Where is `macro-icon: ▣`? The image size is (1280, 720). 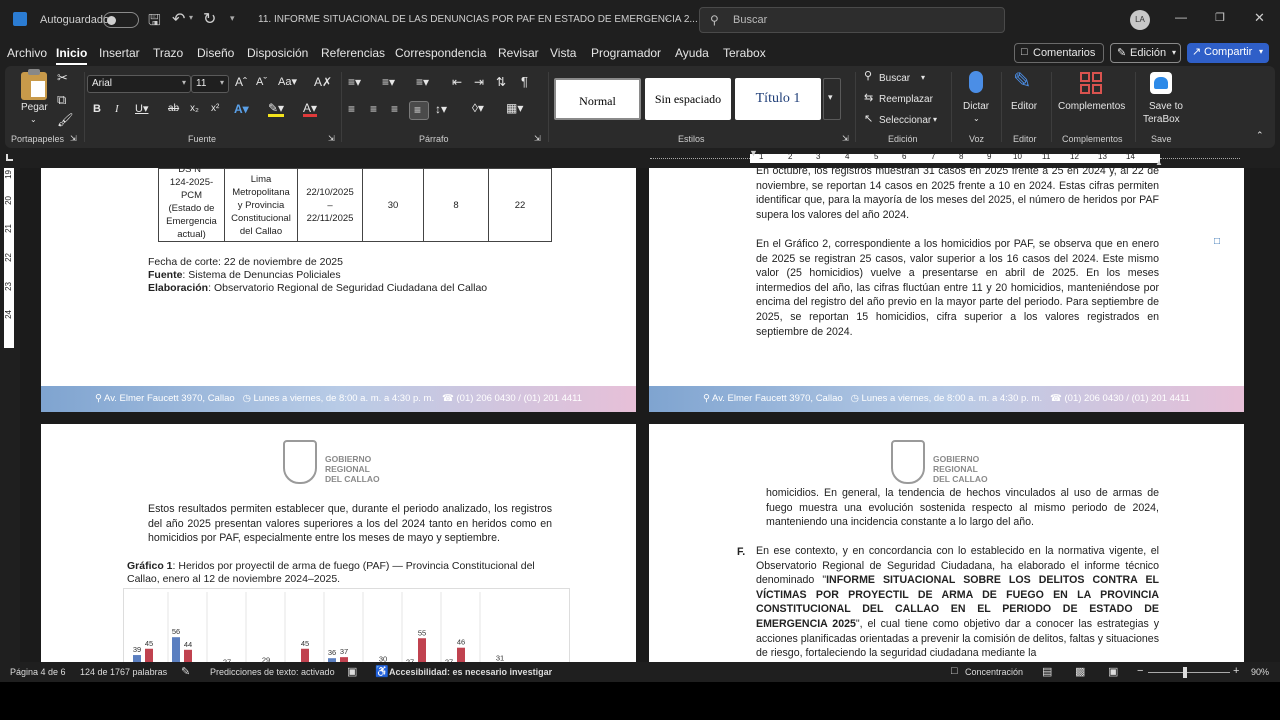 macro-icon: ▣ is located at coordinates (352, 671).